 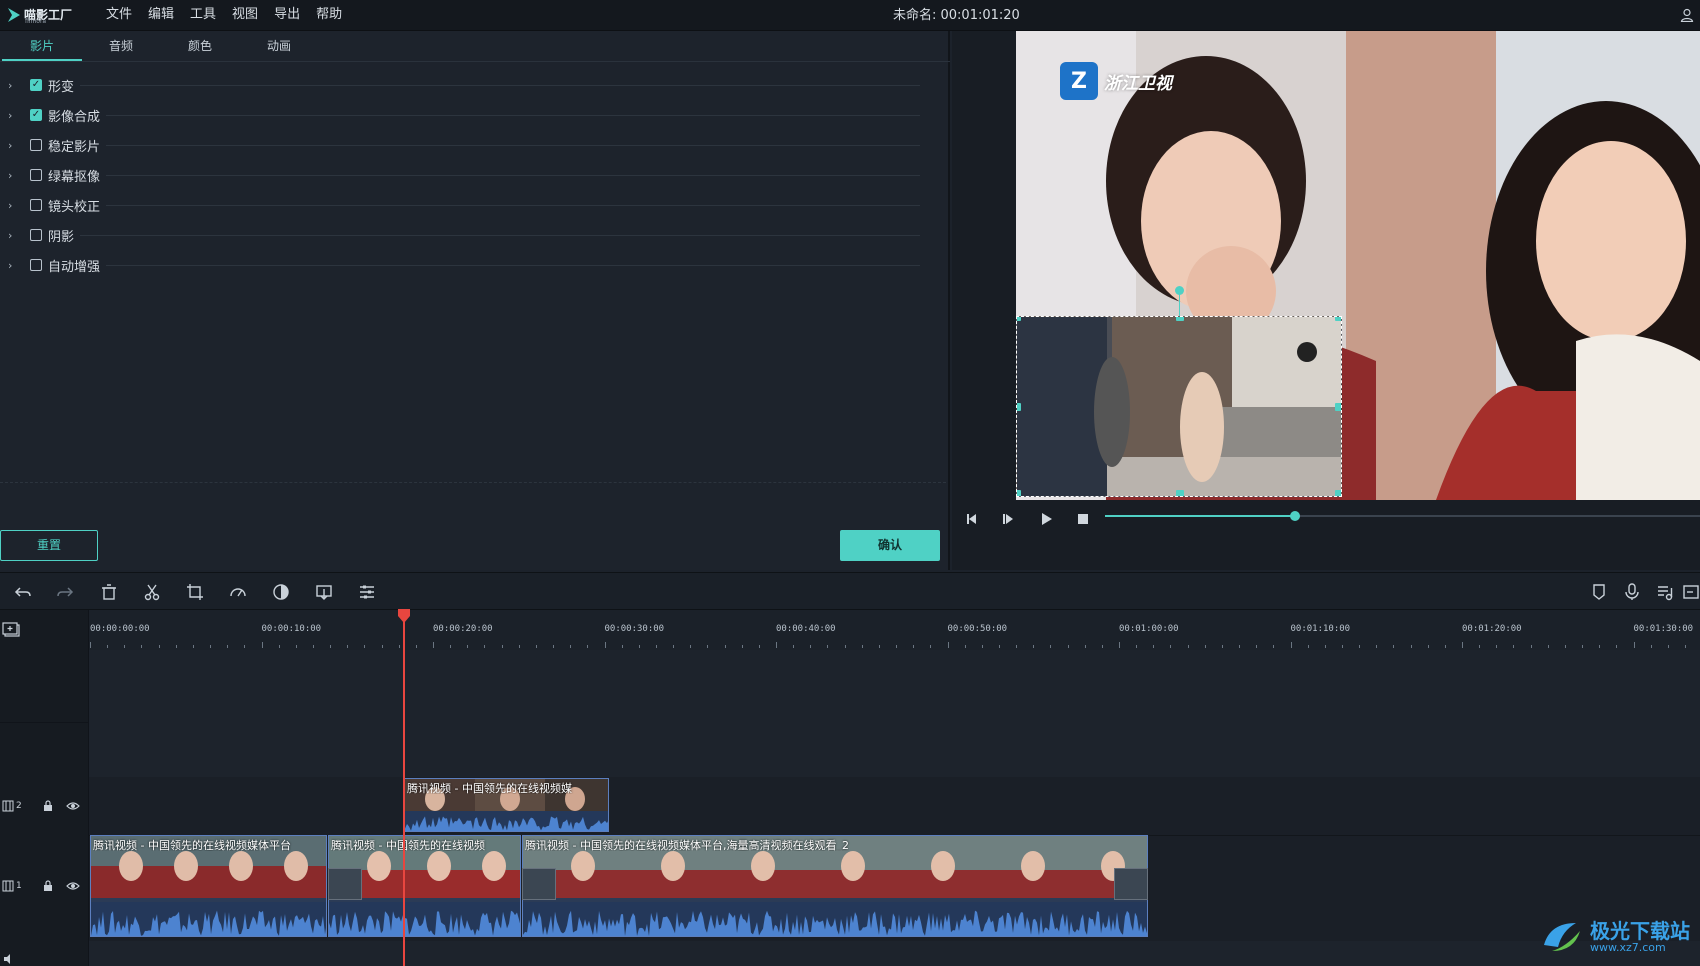 I want to click on resize-handle-top, so click(x=1180, y=319).